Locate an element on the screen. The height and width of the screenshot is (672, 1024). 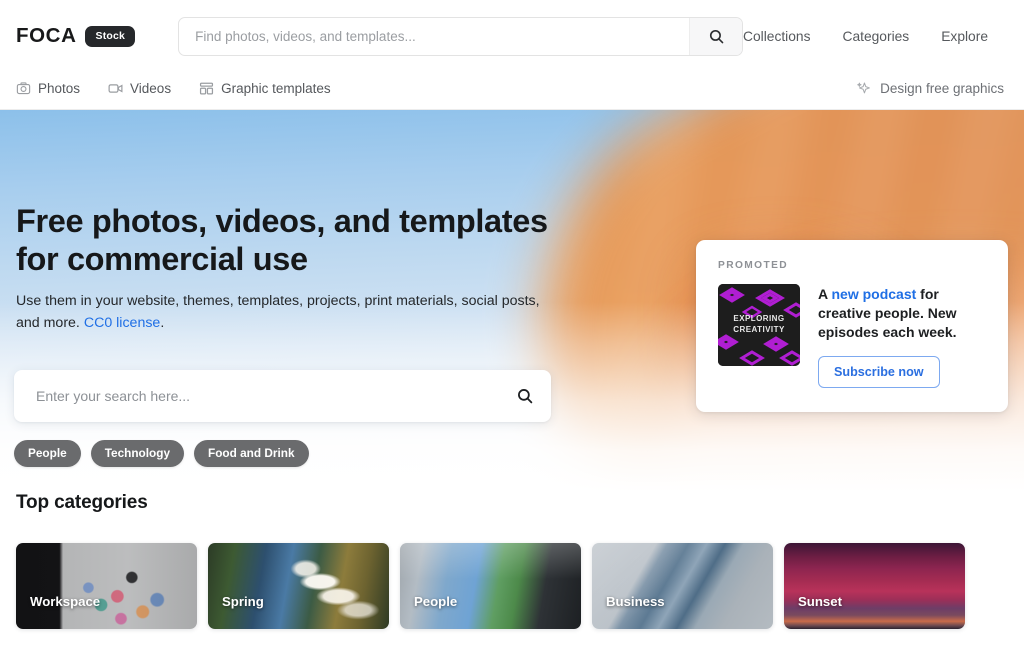
hero-search-button is located at coordinates (525, 396).